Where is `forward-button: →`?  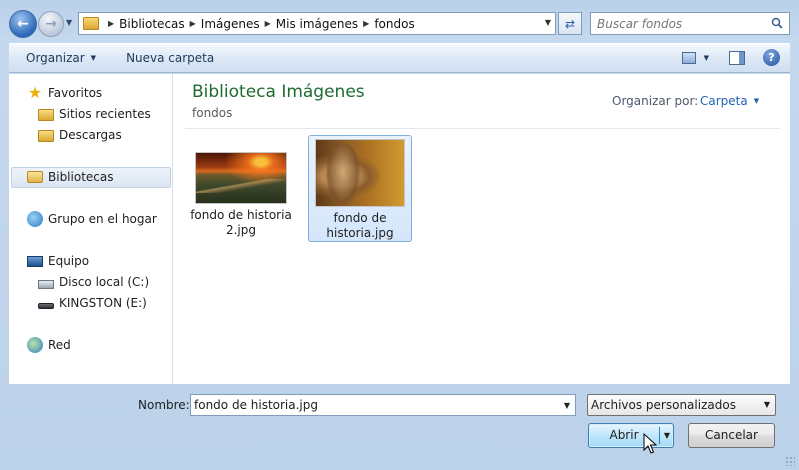 forward-button: → is located at coordinates (51, 24).